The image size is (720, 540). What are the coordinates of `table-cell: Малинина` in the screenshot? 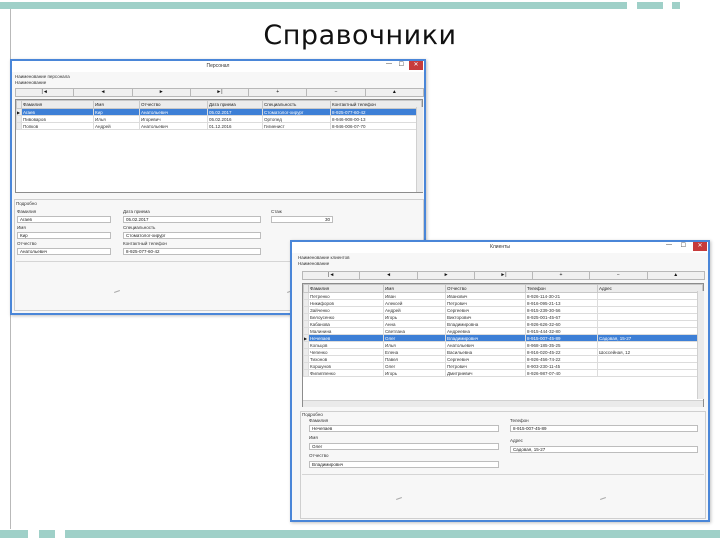 It's located at (346, 331).